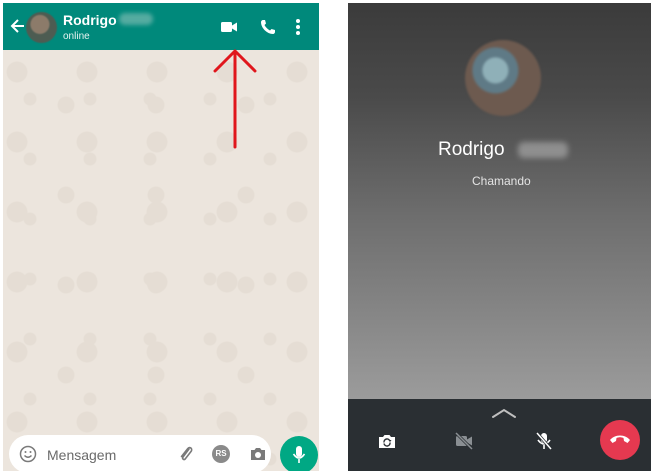  What do you see at coordinates (140, 453) in the screenshot?
I see `message-input-bar: Mensagem RS` at bounding box center [140, 453].